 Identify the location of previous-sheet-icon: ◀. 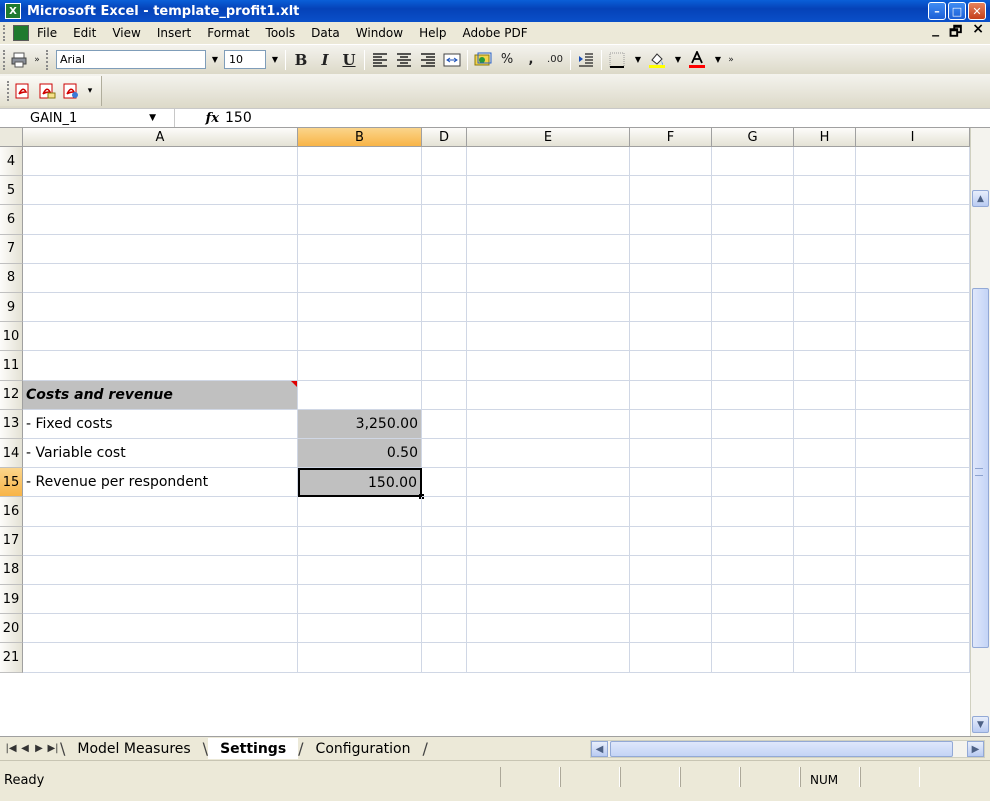
(25, 749).